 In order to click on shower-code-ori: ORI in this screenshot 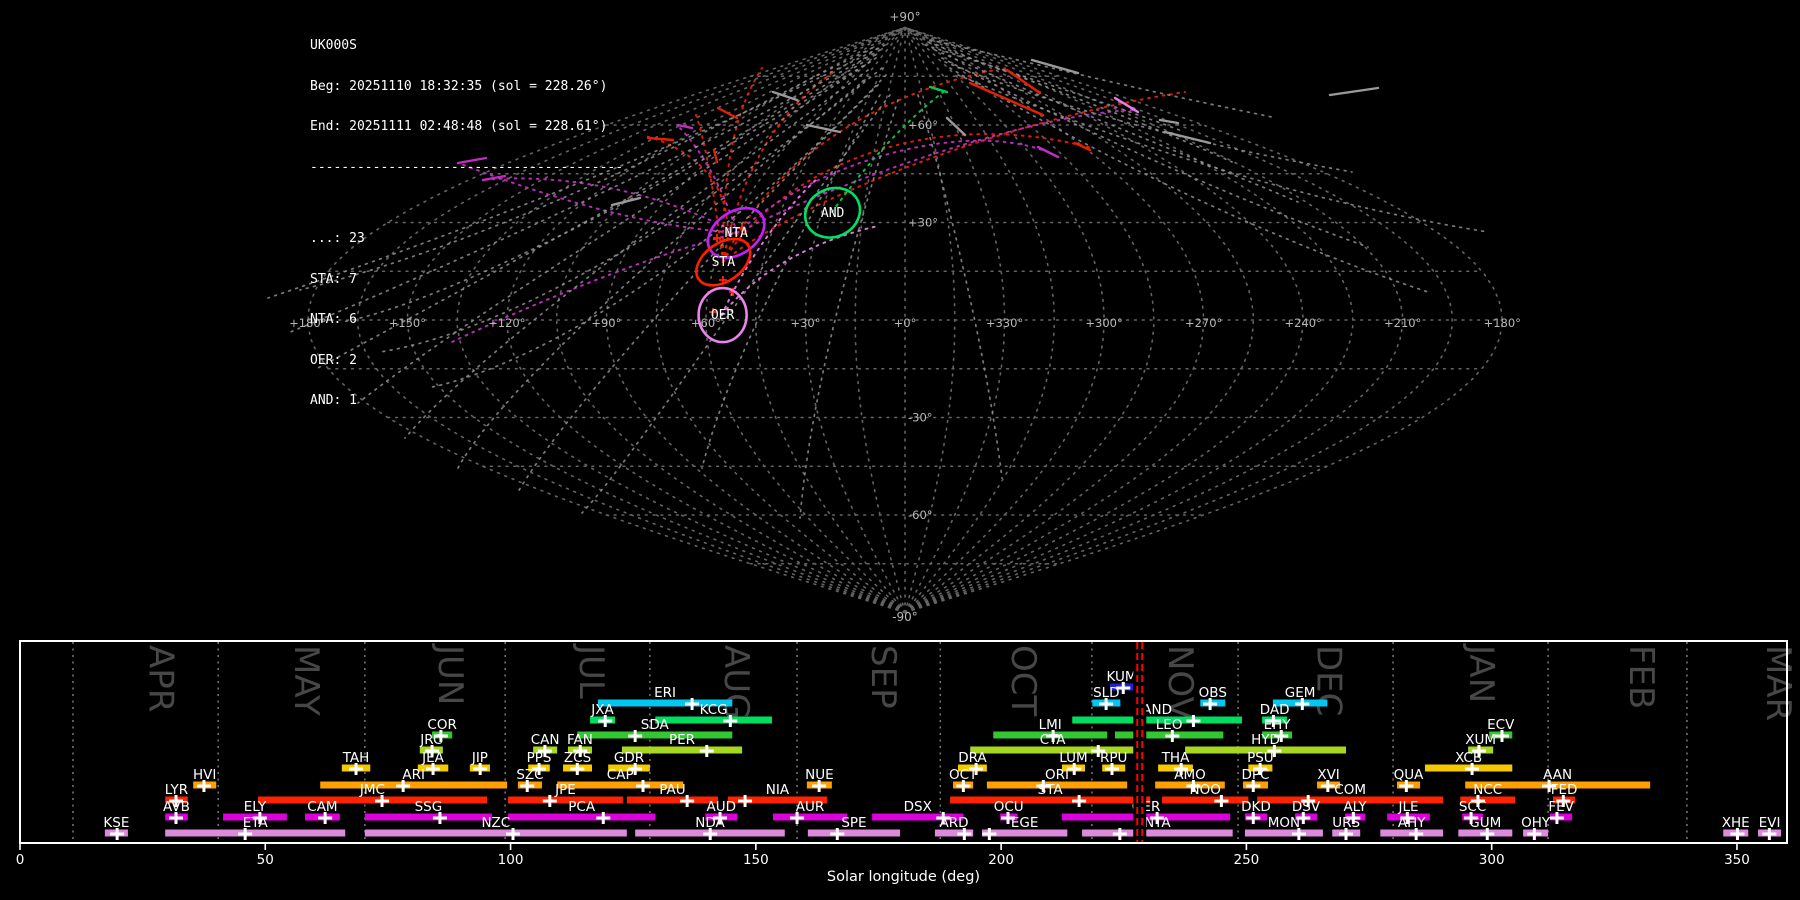, I will do `click(1057, 775)`.